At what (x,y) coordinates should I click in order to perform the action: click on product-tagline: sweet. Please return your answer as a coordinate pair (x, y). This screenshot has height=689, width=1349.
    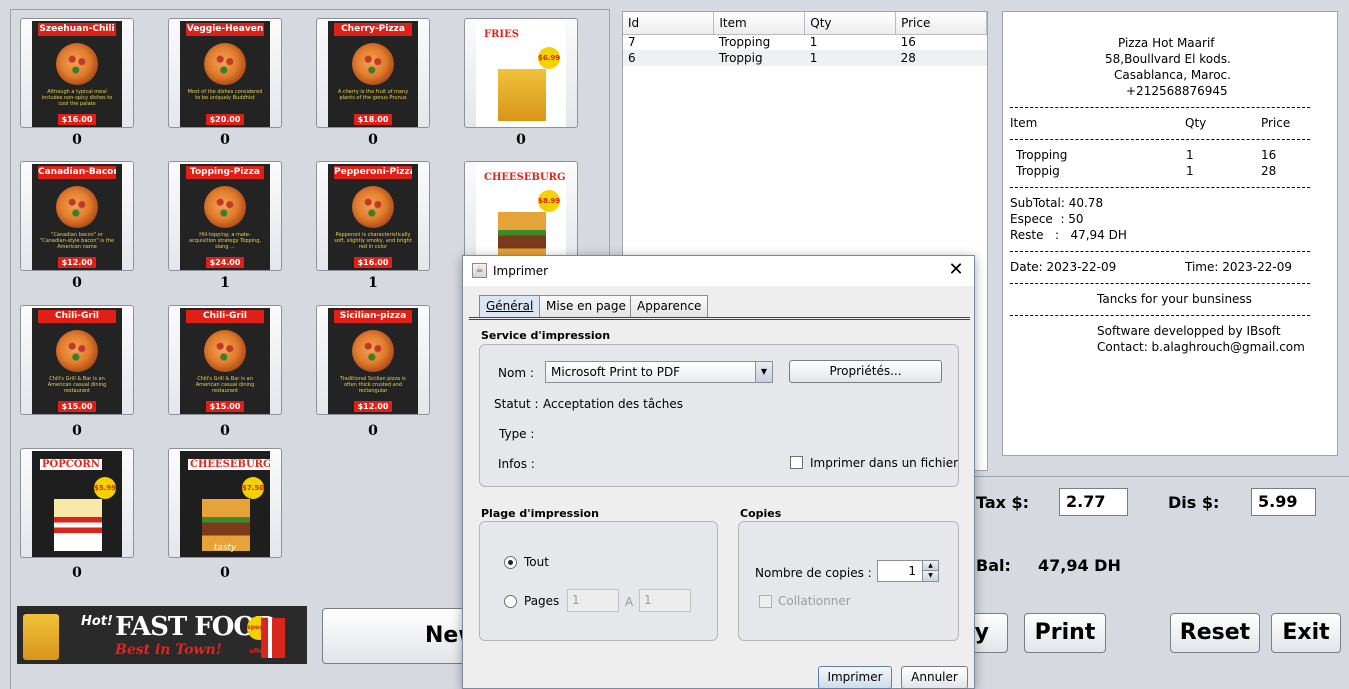
    Looking at the image, I should click on (77, 548).